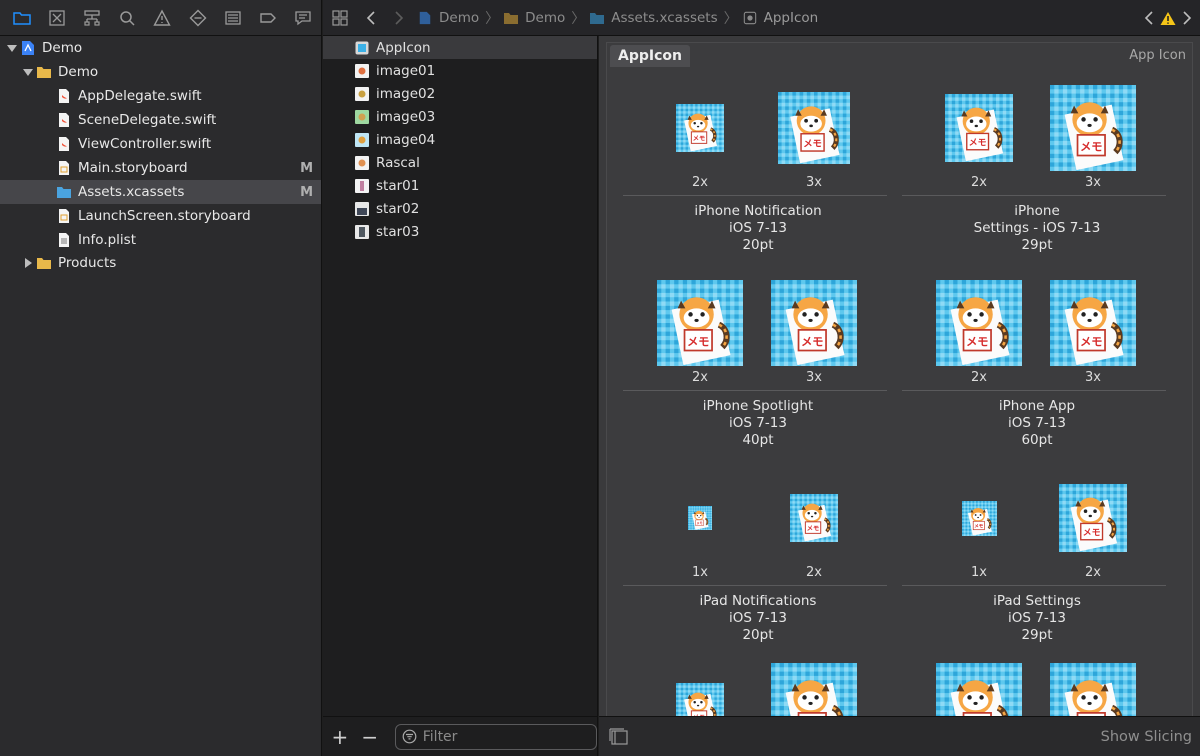  Describe the element at coordinates (160, 216) in the screenshot. I see `tree-row-launchscreen: LaunchScreen.storyboard` at that location.